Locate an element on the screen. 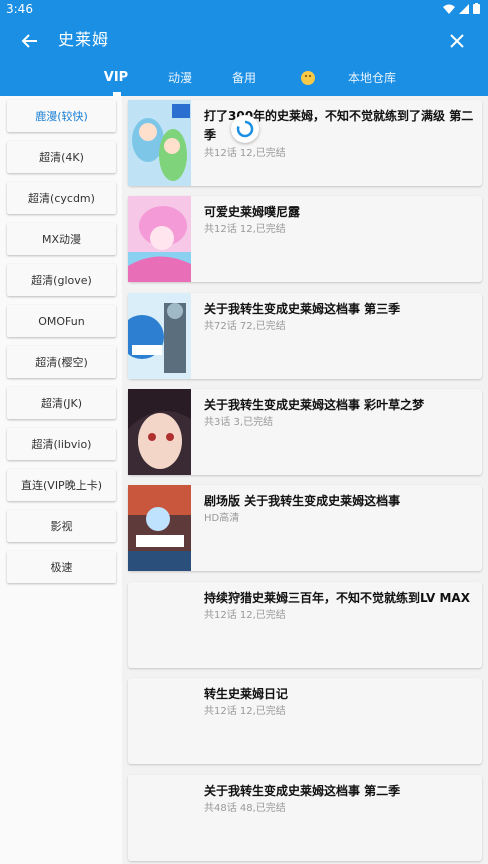 This screenshot has width=488, height=864. source-item-omofun: OMOFun is located at coordinates (61, 321).